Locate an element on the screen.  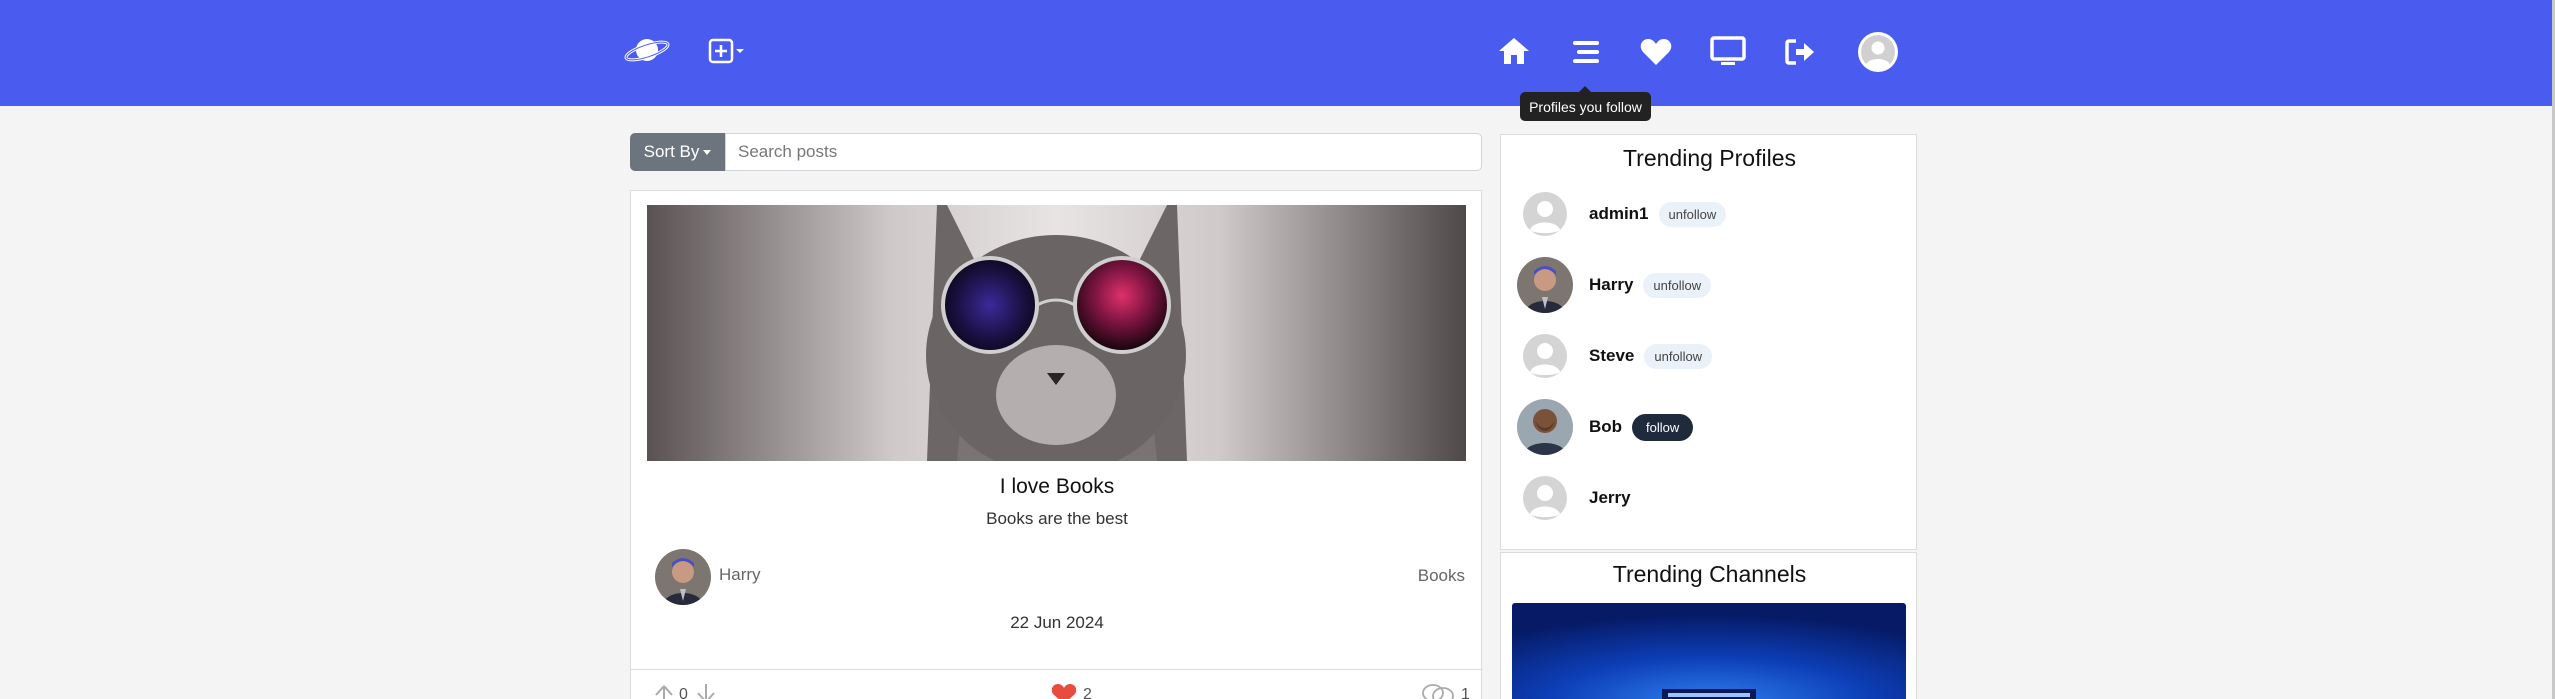
profile-row: admin1 unfollow is located at coordinates (1622, 214).